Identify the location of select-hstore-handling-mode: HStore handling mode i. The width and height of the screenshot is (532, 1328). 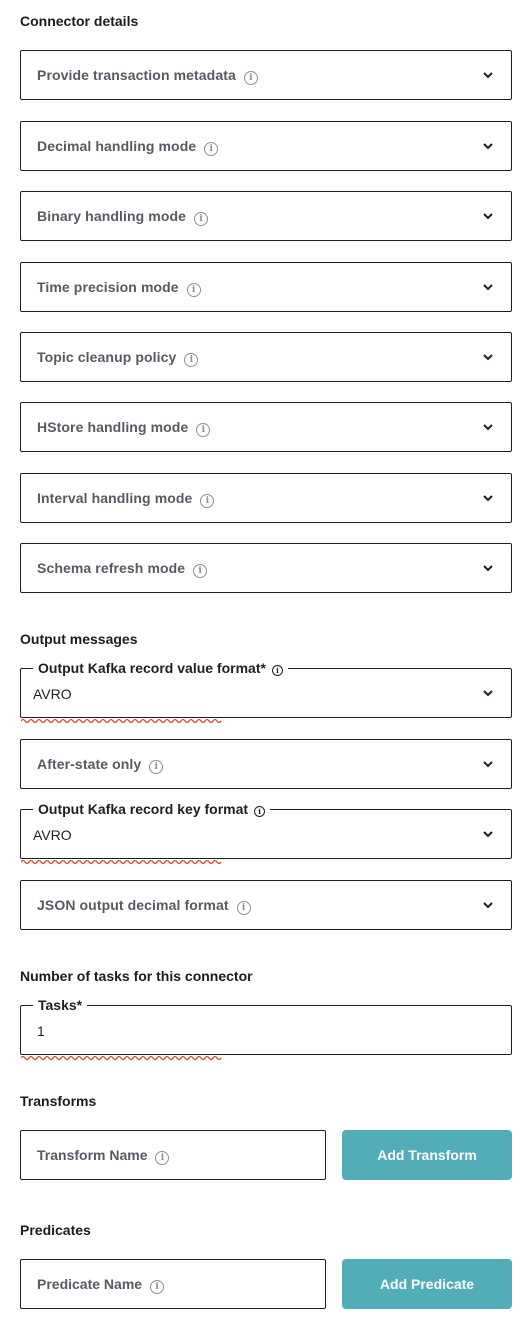
(266, 427).